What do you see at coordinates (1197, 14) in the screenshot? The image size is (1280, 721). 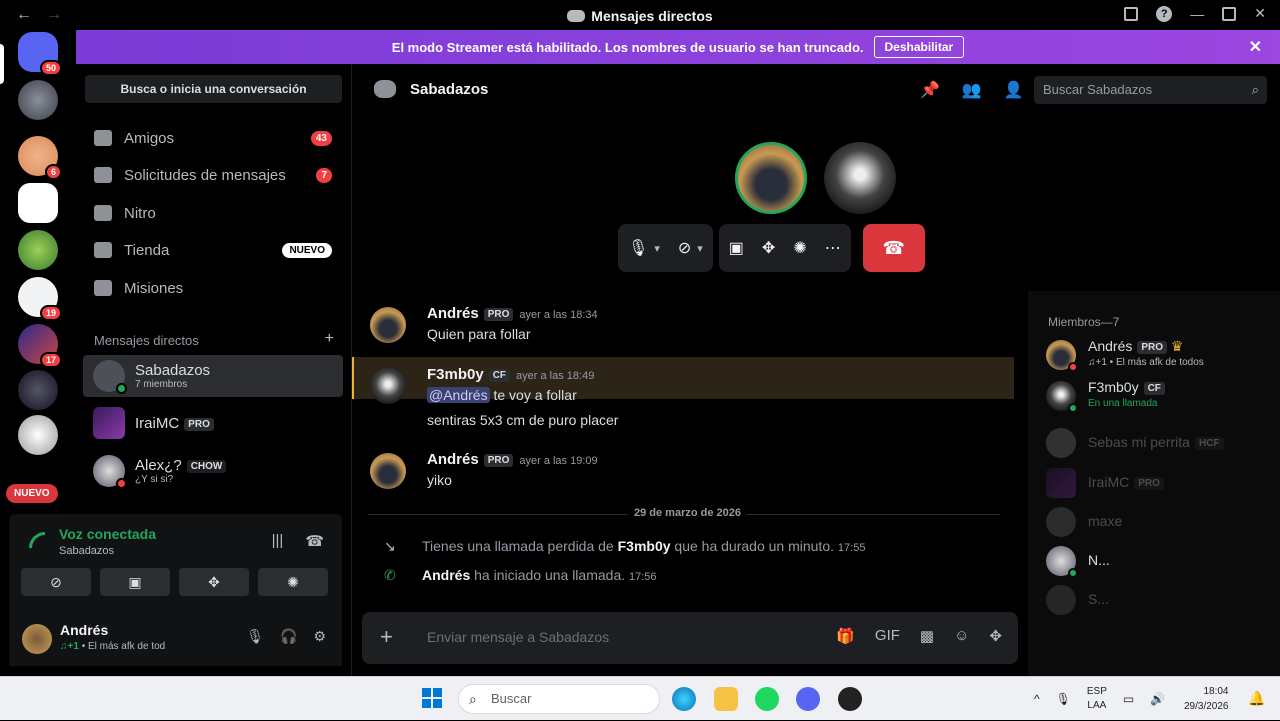 I see `minimize-button: —` at bounding box center [1197, 14].